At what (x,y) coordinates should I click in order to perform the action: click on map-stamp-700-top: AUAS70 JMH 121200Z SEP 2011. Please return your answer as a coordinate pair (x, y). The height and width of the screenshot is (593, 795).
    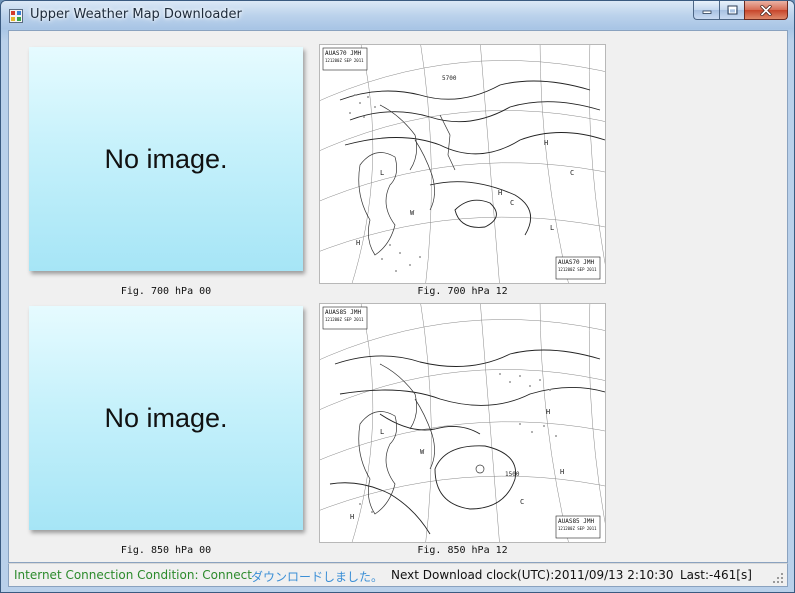
    Looking at the image, I should click on (345, 59).